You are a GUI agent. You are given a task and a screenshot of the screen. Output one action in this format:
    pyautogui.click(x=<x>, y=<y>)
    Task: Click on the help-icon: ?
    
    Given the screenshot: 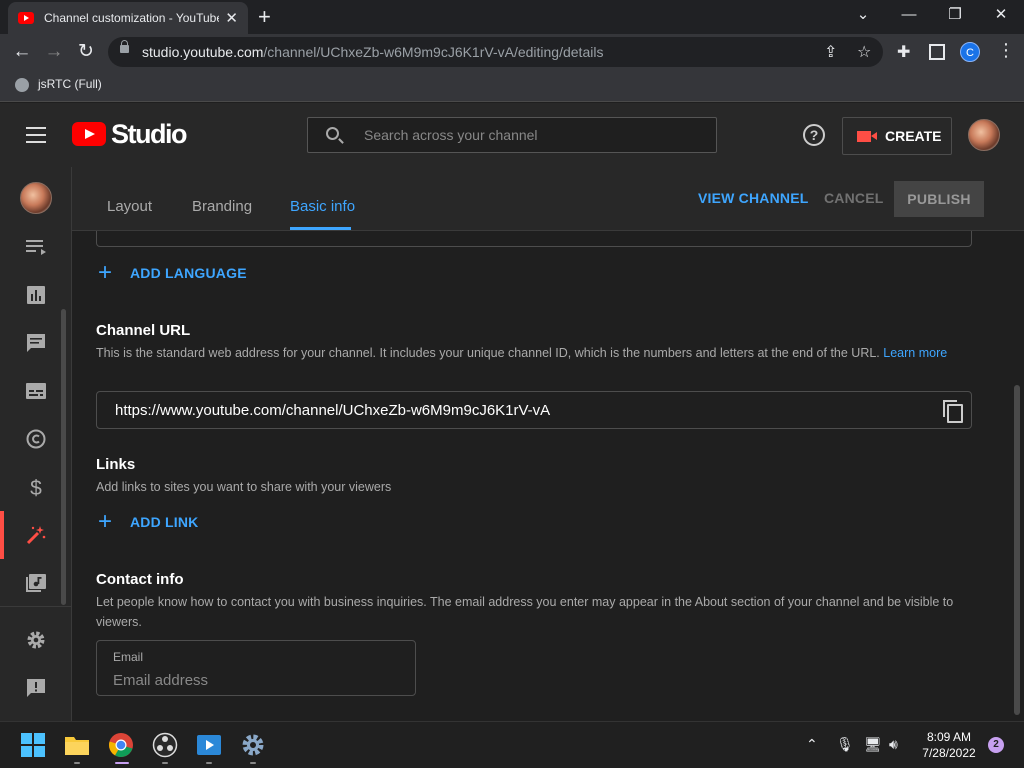 What is the action you would take?
    pyautogui.click(x=814, y=135)
    